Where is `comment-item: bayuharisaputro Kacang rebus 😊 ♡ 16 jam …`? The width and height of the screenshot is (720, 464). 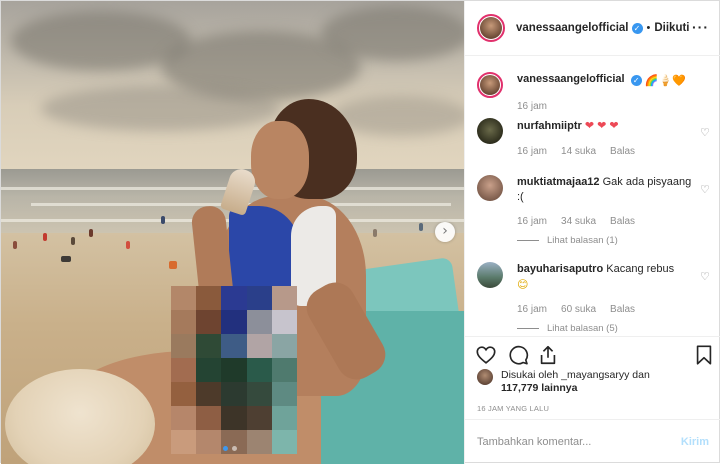 comment-item: bayuharisaputro Kacang rebus 😊 ♡ 16 jam … is located at coordinates (595, 299).